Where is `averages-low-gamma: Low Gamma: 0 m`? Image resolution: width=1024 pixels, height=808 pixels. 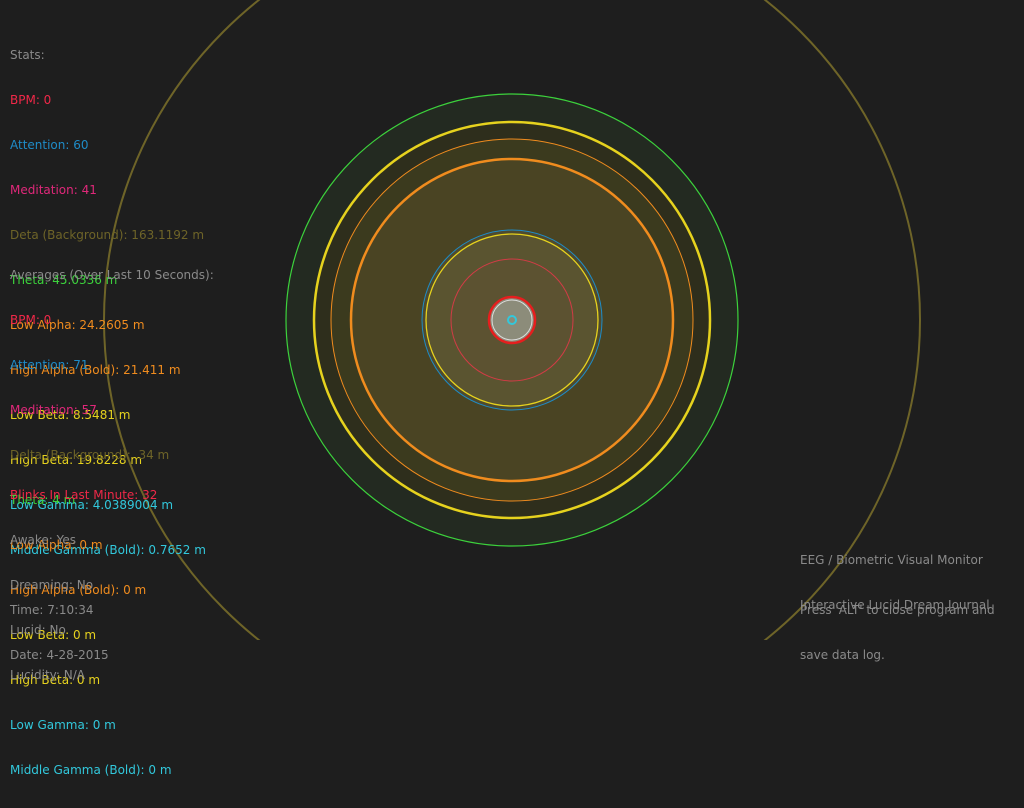 averages-low-gamma: Low Gamma: 0 m is located at coordinates (63, 725).